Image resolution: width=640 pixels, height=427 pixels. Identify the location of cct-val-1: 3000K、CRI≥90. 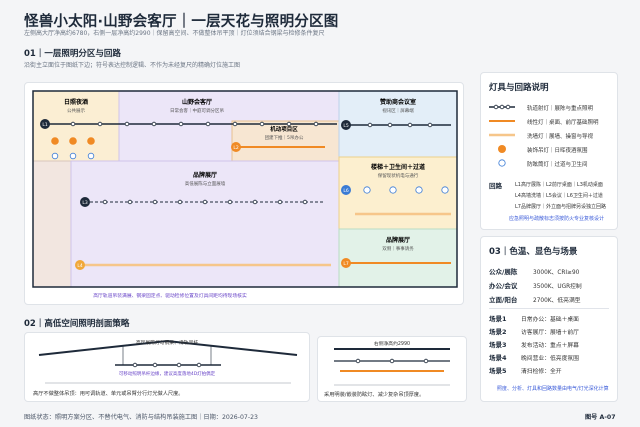
(556, 273).